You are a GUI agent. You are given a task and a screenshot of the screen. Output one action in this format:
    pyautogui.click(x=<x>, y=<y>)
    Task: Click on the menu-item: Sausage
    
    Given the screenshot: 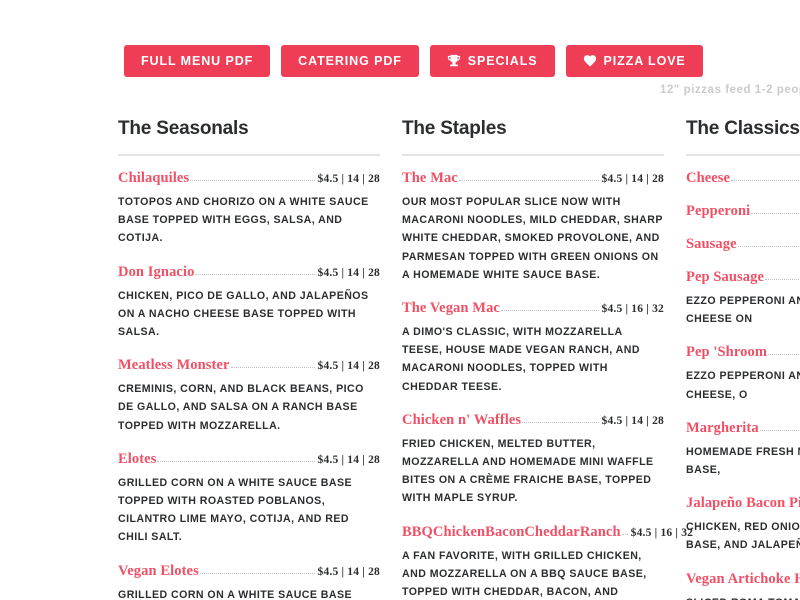 What is the action you would take?
    pyautogui.click(x=743, y=244)
    